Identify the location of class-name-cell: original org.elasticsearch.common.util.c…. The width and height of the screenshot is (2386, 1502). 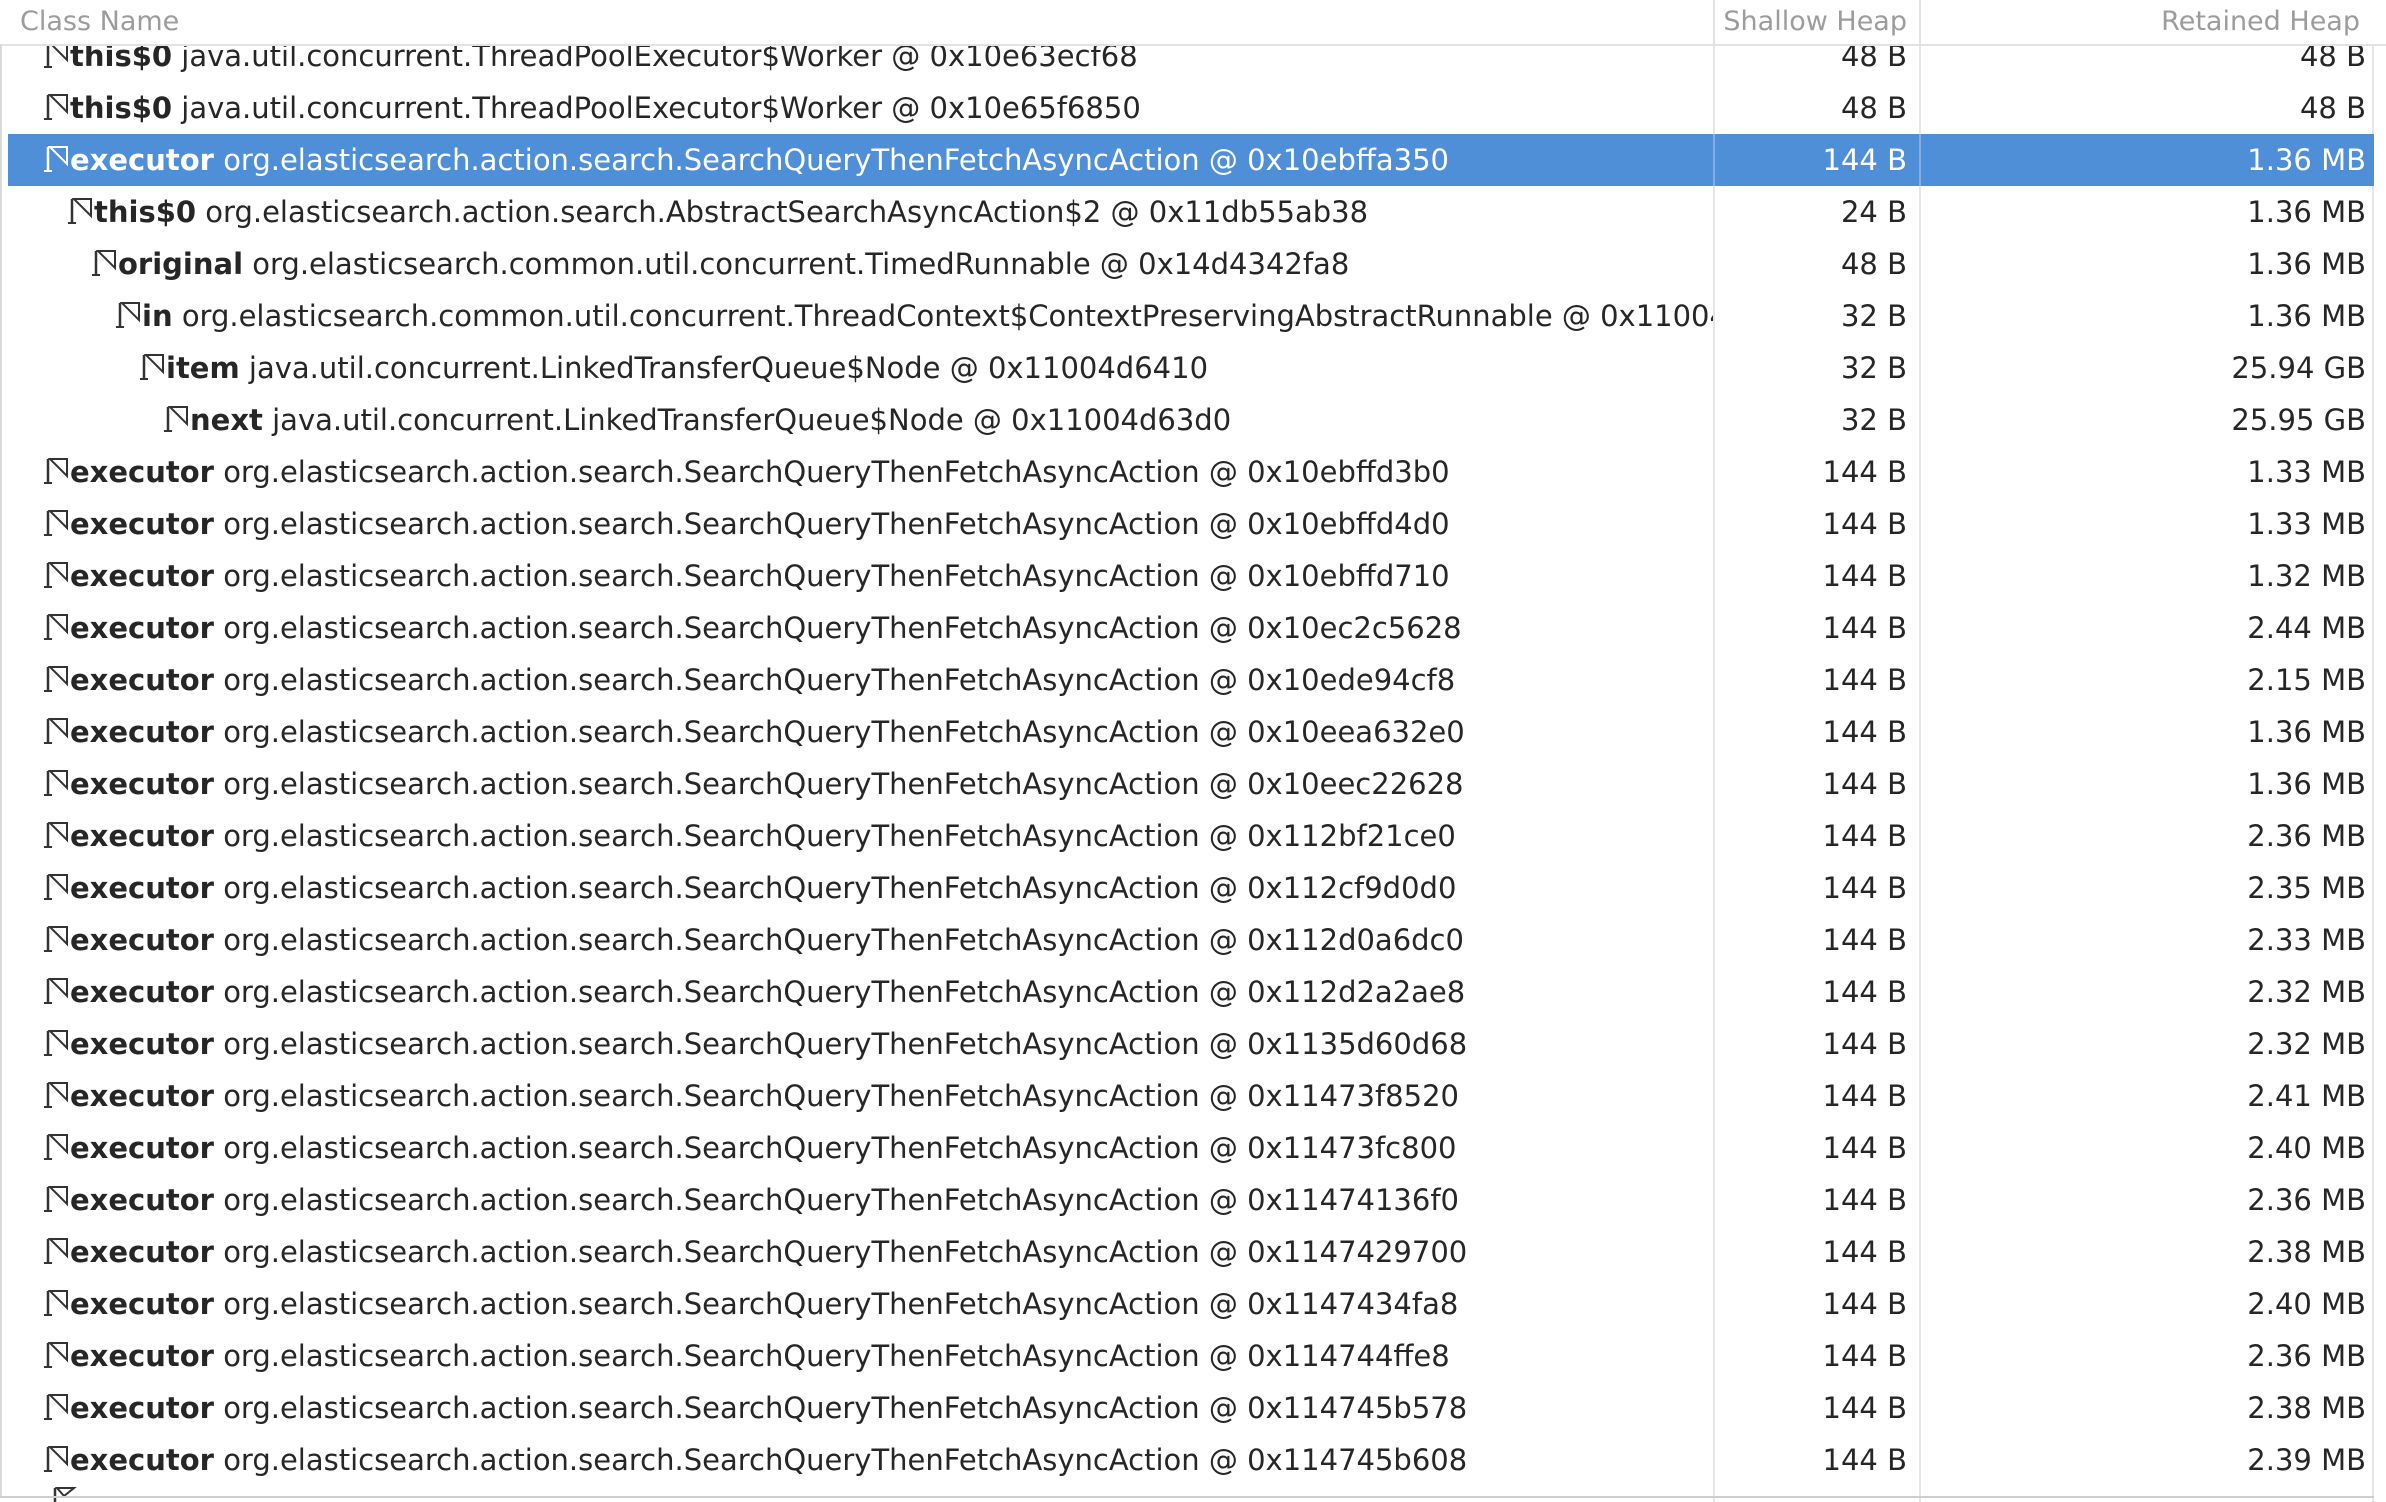
(860, 264).